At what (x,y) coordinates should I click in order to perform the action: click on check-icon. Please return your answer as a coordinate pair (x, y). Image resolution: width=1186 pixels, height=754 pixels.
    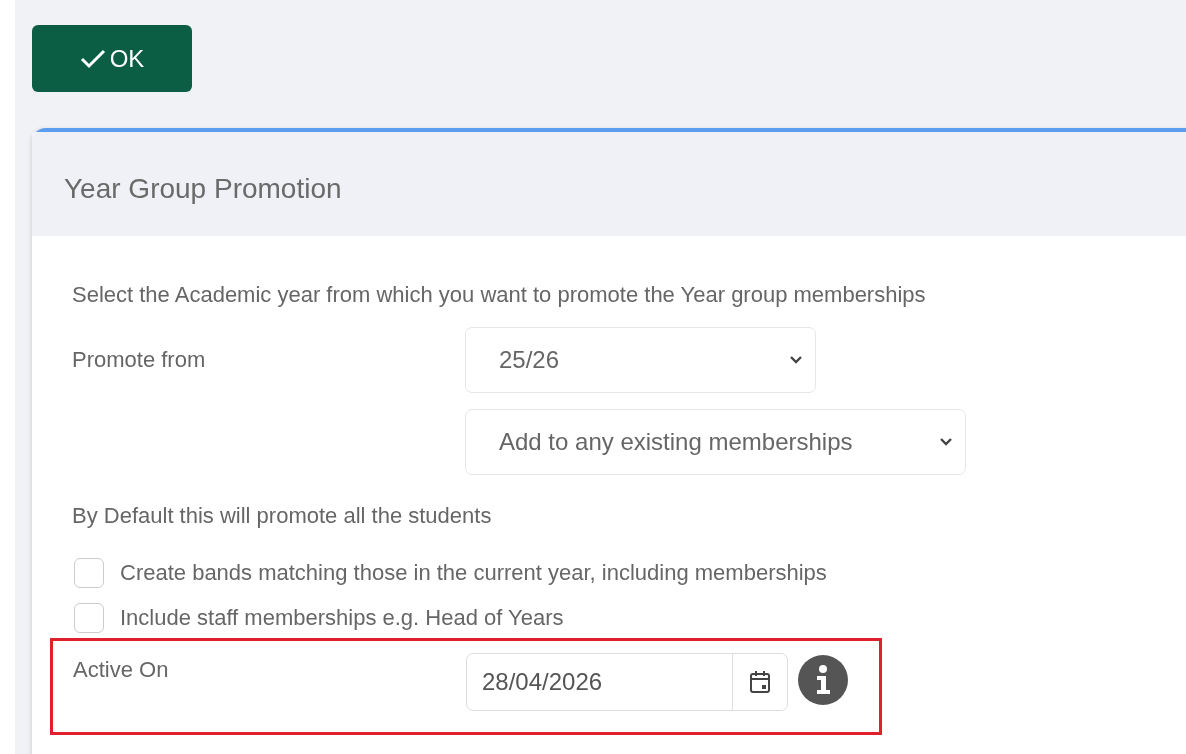
    Looking at the image, I should click on (92, 58).